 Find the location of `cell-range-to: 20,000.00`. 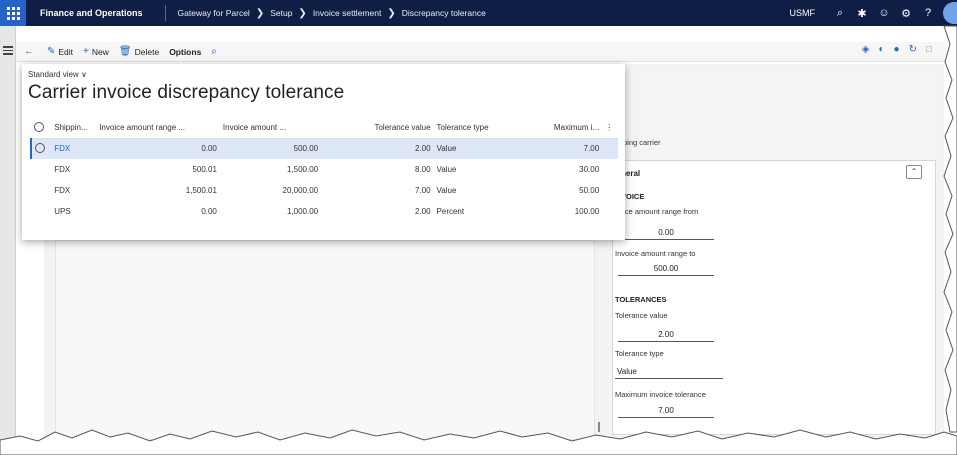

cell-range-to: 20,000.00 is located at coordinates (300, 190).